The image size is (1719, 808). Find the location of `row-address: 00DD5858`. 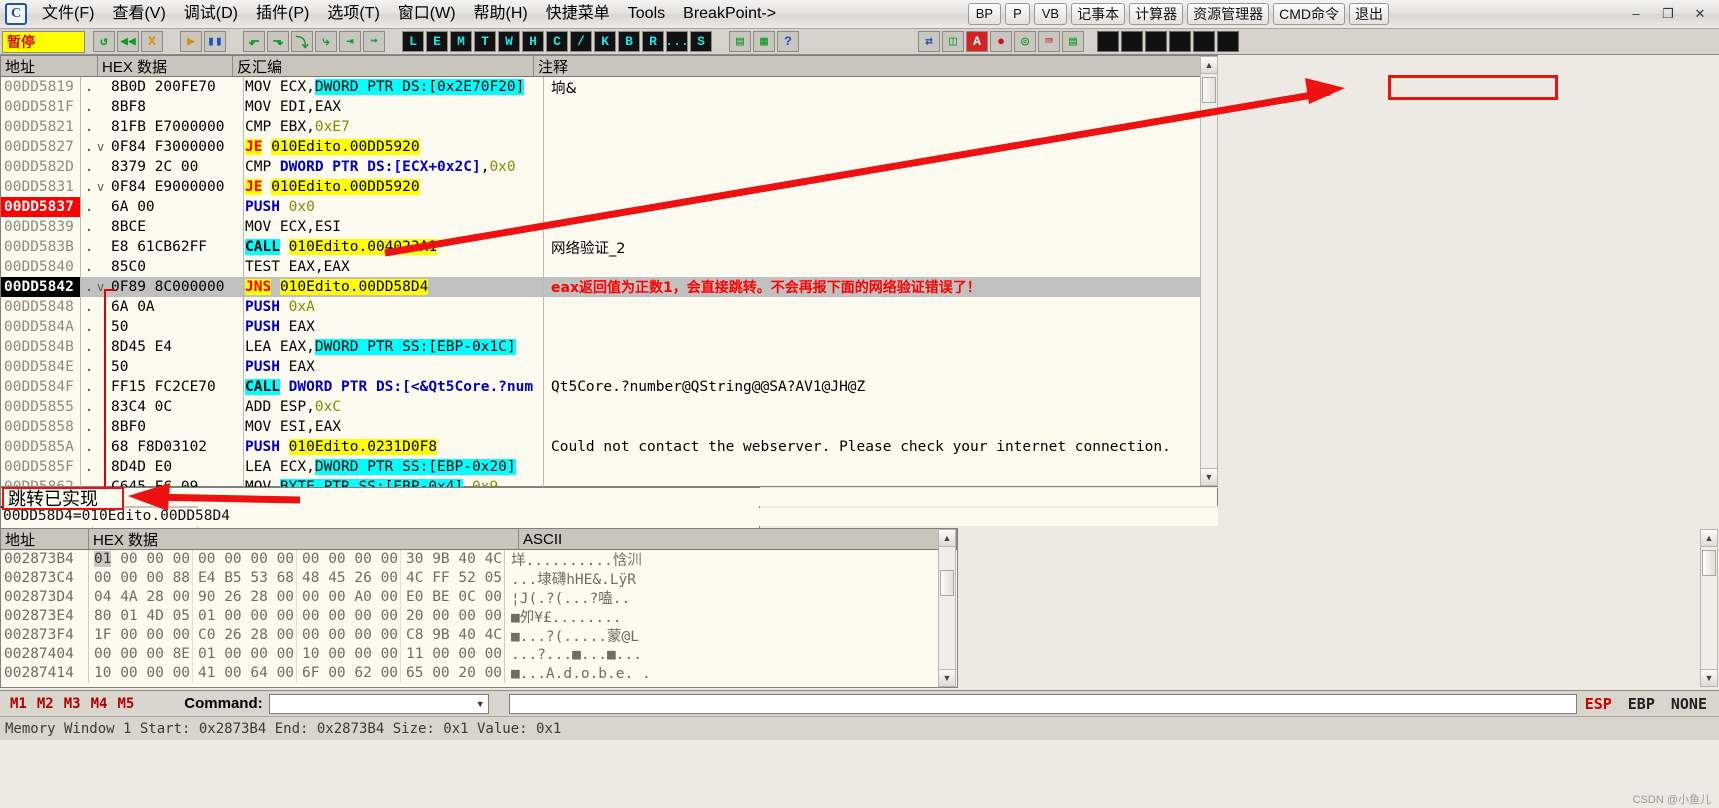

row-address: 00DD5858 is located at coordinates (41, 427).